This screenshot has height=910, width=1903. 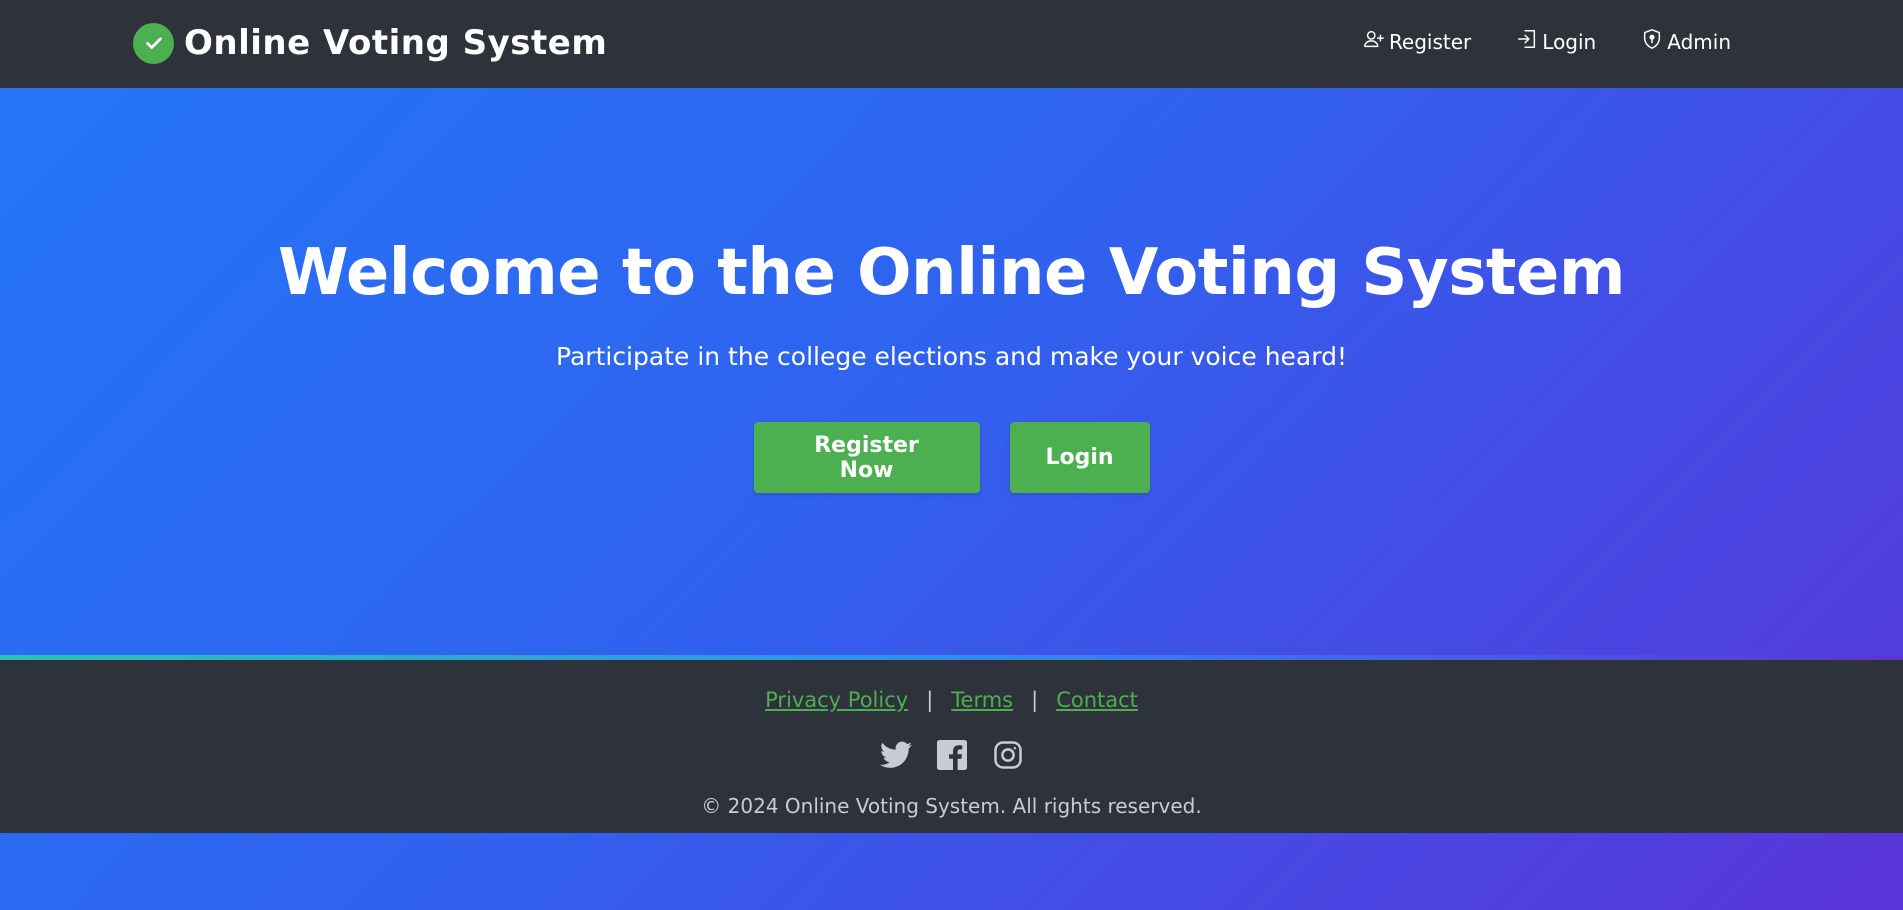 What do you see at coordinates (1008, 755) in the screenshot?
I see `instagram-icon` at bounding box center [1008, 755].